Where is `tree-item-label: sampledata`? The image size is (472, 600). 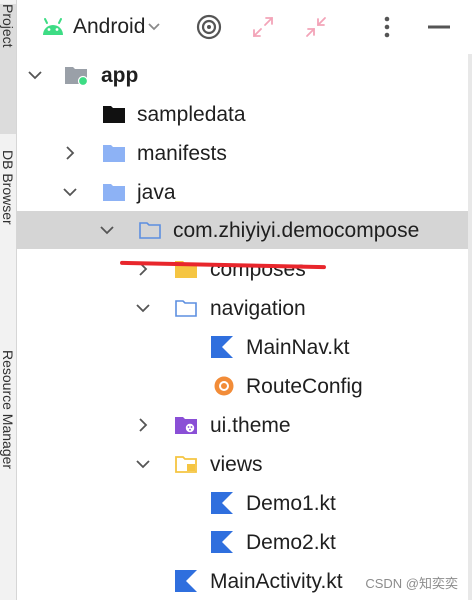
tree-item-label: sampledata is located at coordinates (191, 114).